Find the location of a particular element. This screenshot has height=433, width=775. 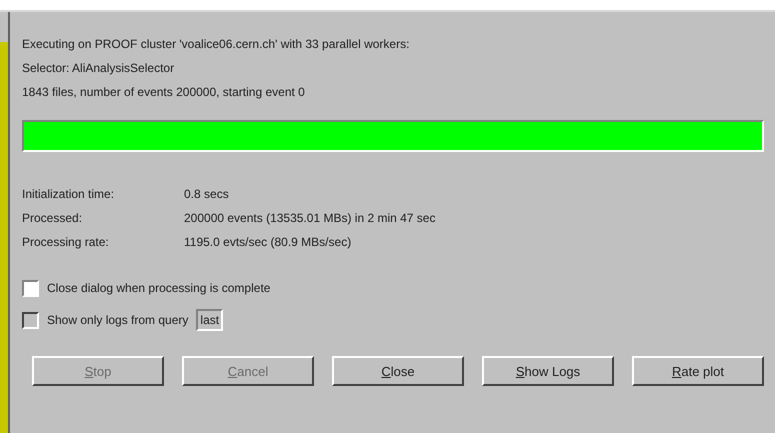

info-text: 1843 files, number of events 200000, starting event 0 is located at coordinates (164, 92).